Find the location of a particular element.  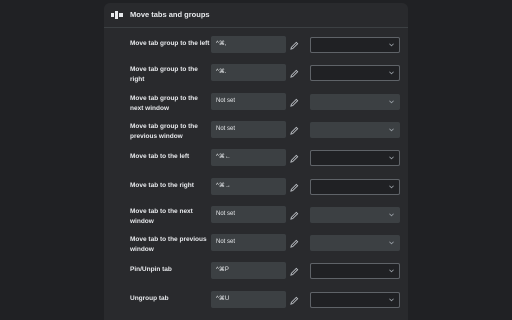

shortcut-row: Move tab to the left ^⌘← is located at coordinates (256, 163).